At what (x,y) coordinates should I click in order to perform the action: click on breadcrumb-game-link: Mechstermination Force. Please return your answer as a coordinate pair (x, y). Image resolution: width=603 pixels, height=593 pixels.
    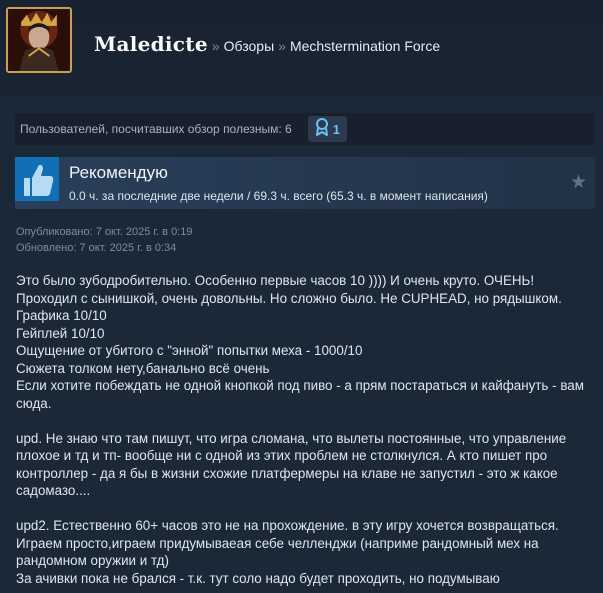
    Looking at the image, I should click on (365, 46).